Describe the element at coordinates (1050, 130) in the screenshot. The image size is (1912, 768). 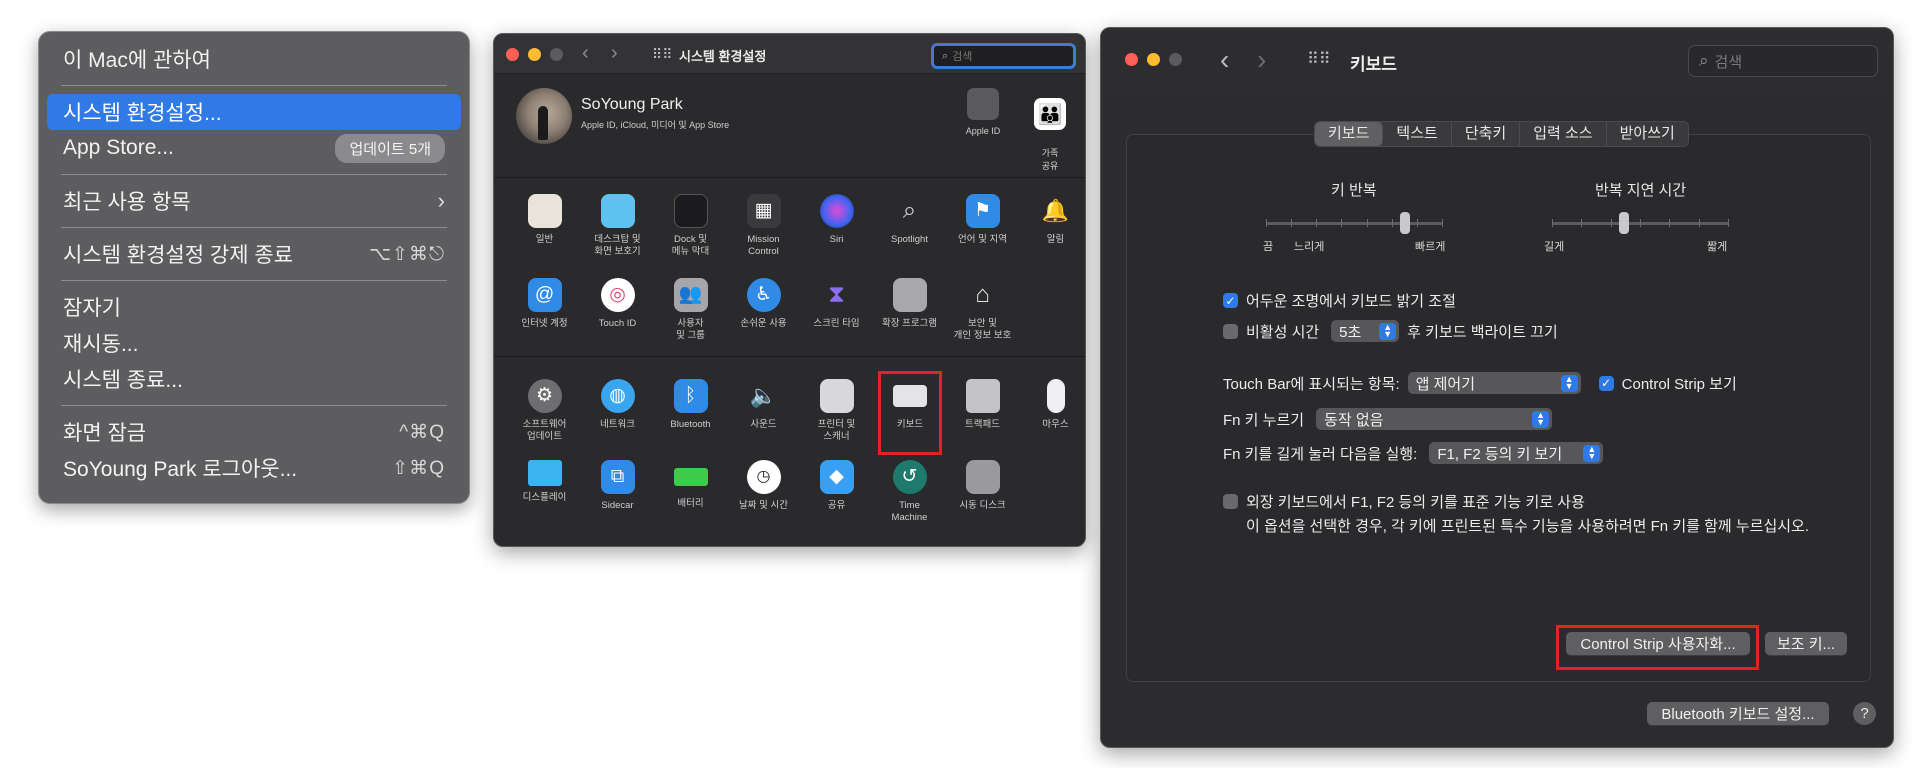
I see `family-sharing-tile: 👪 가족 공유` at that location.